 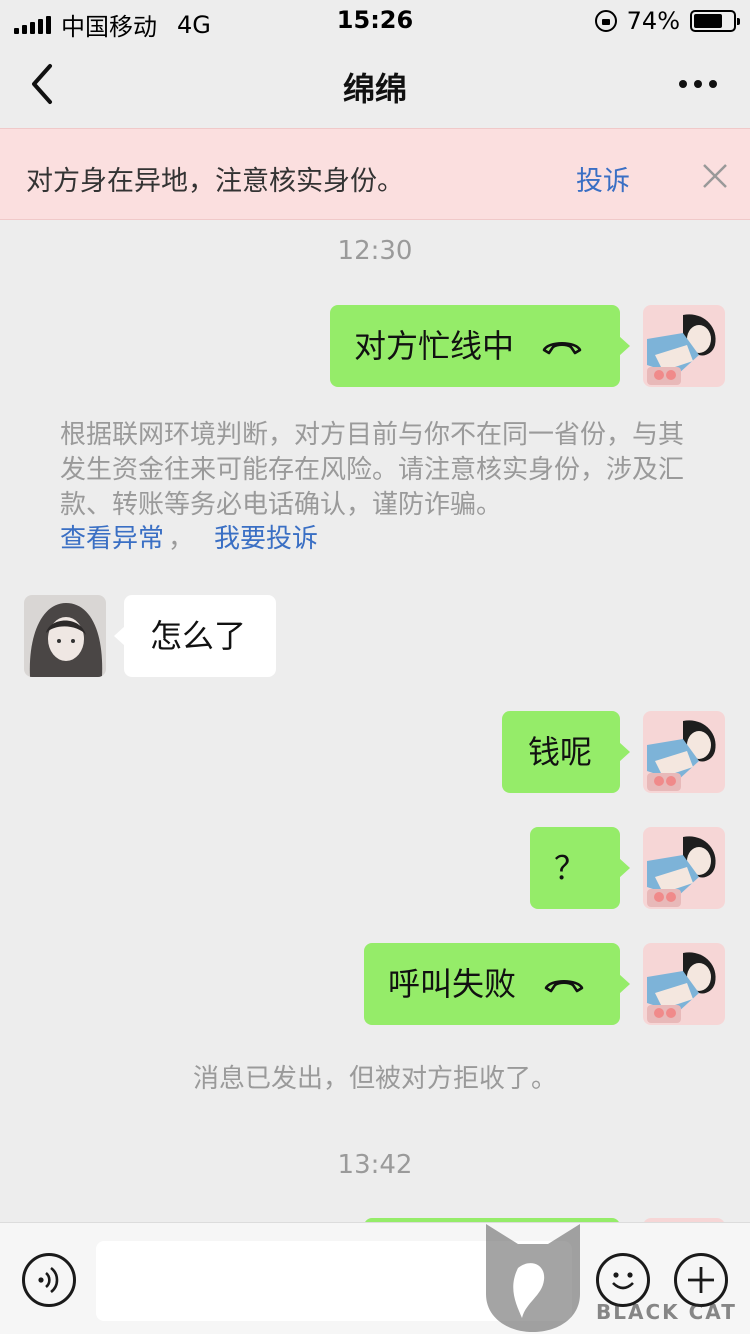 I want to click on status-bar: 中国移动 4G 15:26 74%, so click(x=375, y=20).